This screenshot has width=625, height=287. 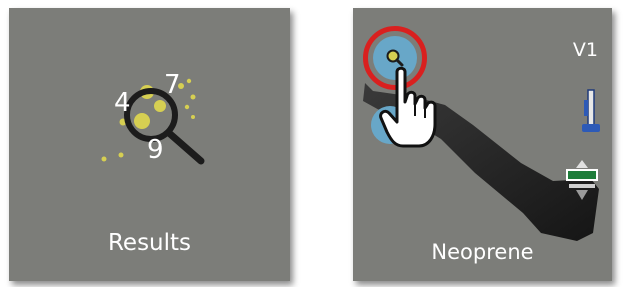 I want to click on fixture-icon, so click(x=582, y=180).